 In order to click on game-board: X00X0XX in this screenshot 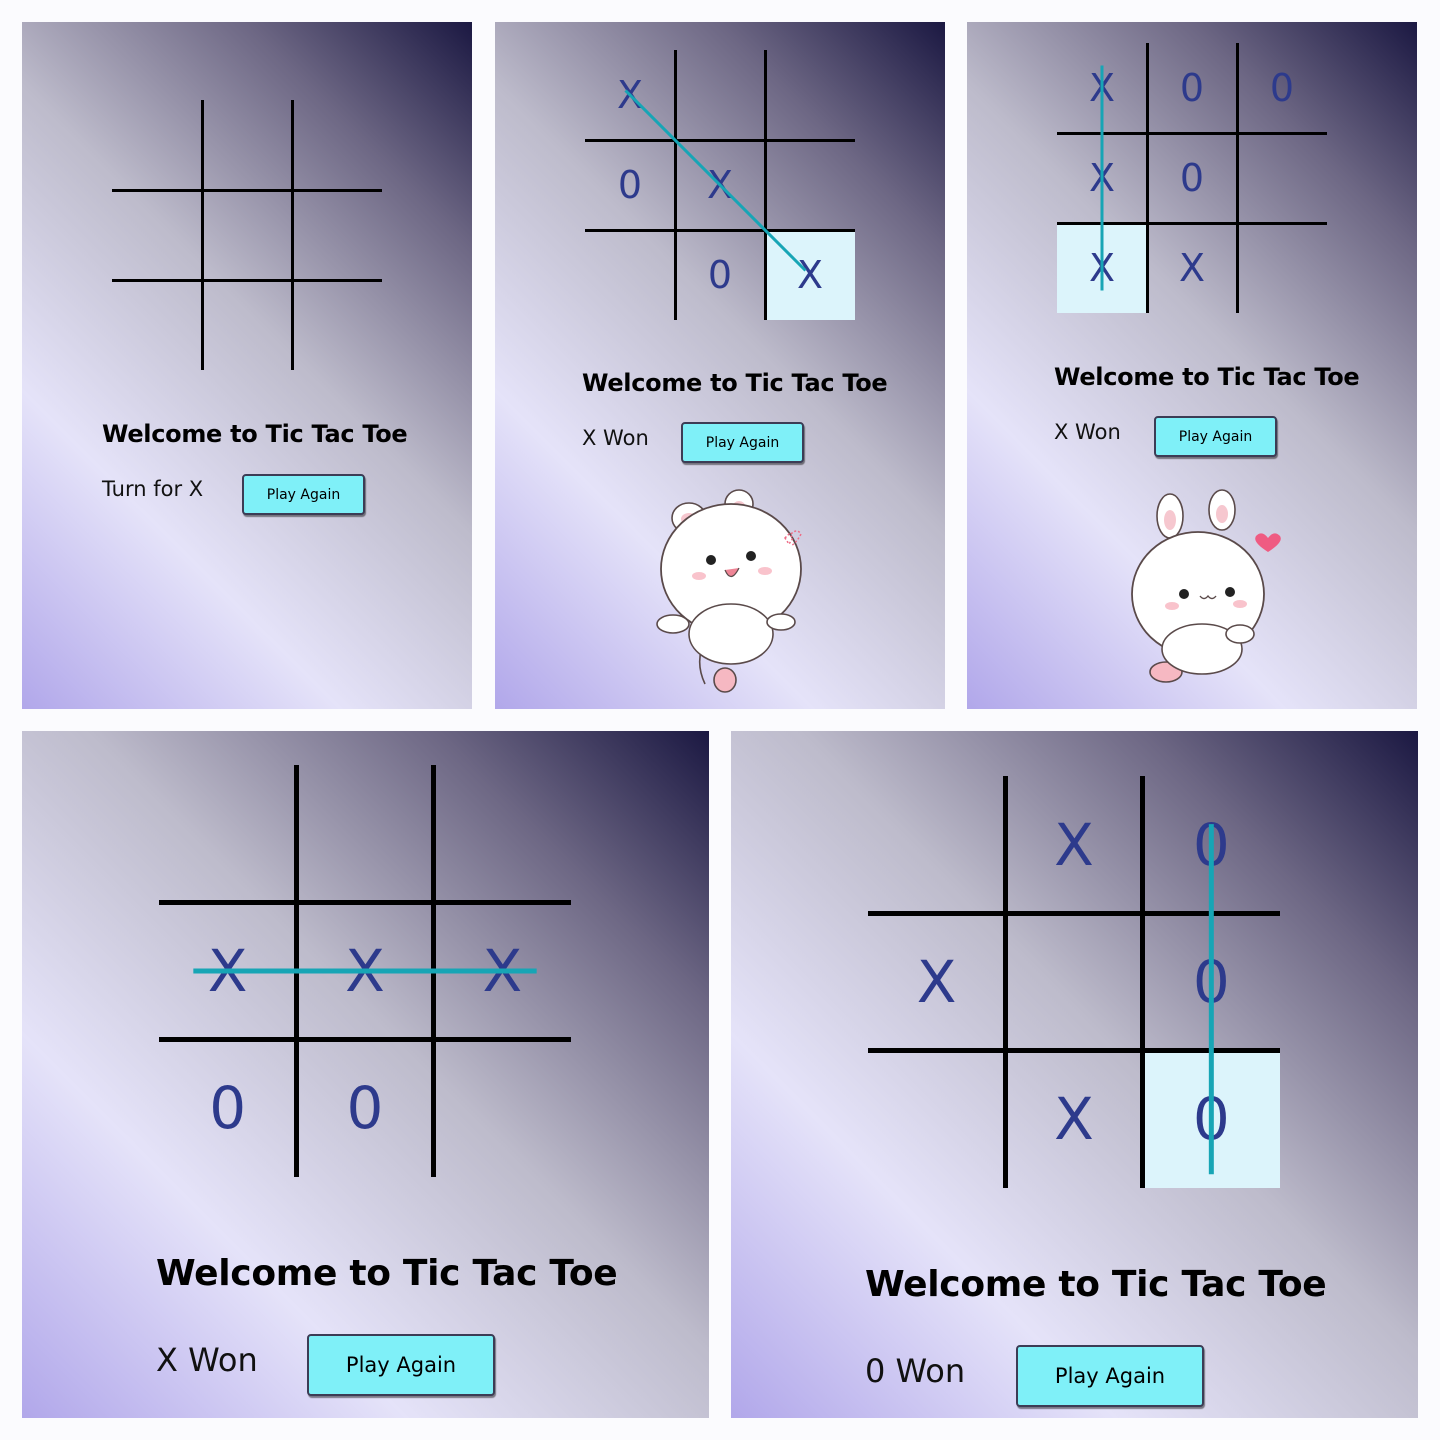, I will do `click(1192, 178)`.